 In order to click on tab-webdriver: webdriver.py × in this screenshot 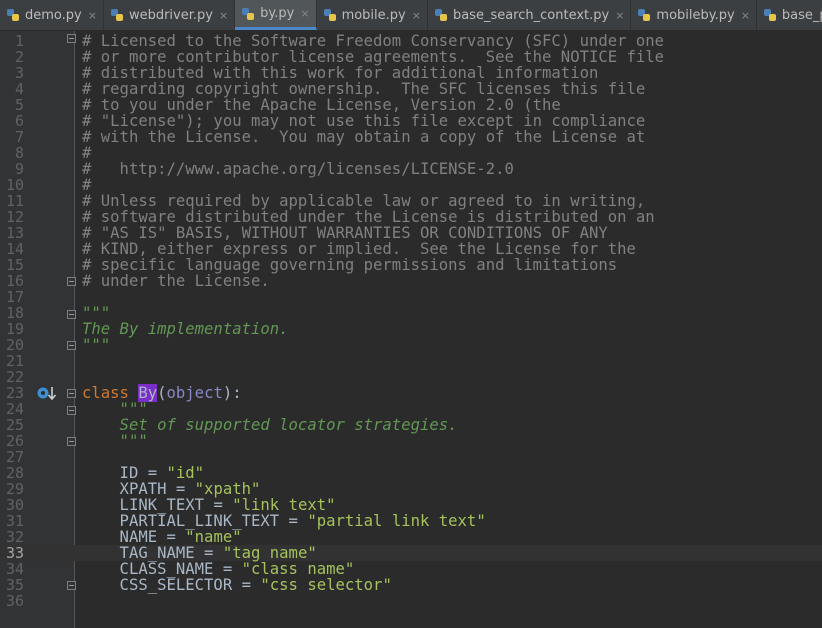, I will do `click(170, 15)`.